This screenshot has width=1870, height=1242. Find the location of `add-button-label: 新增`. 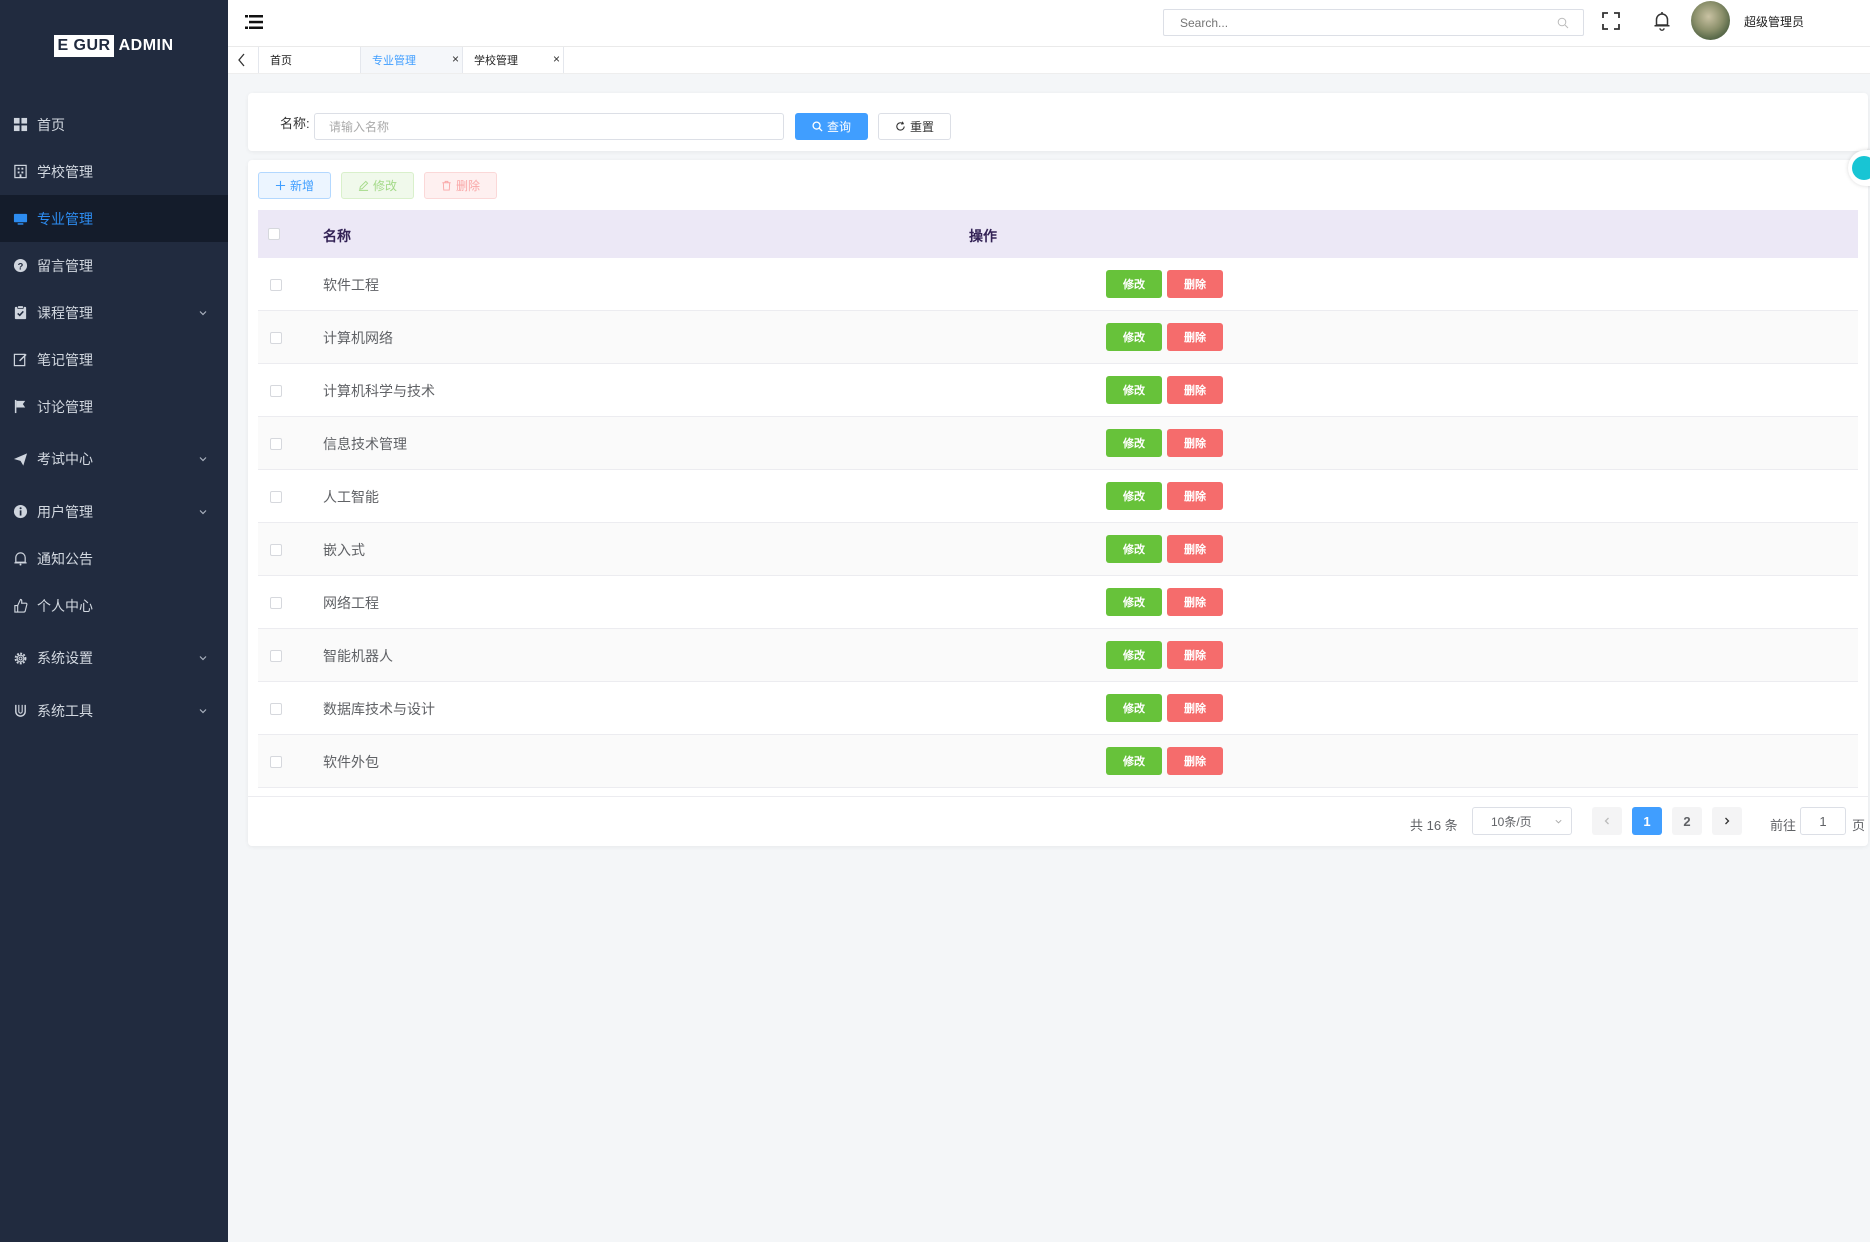

add-button-label: 新增 is located at coordinates (301, 186).